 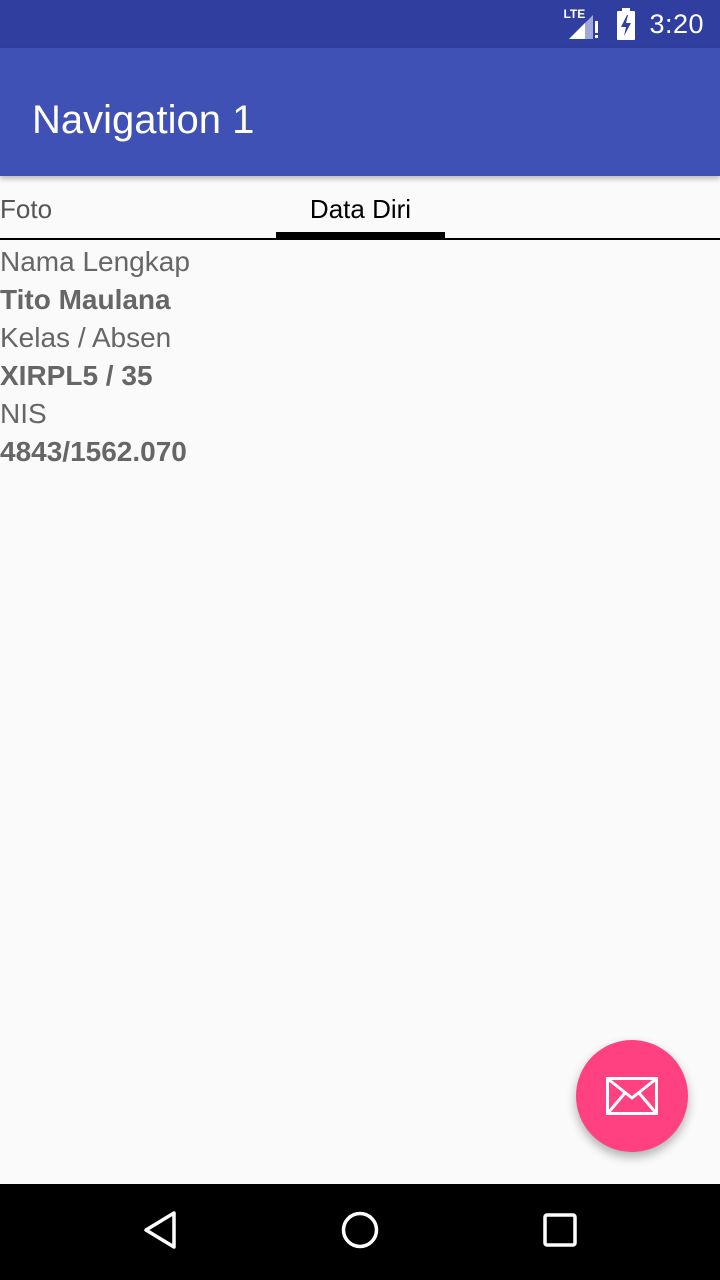 I want to click on back-icon, so click(x=160, y=1232).